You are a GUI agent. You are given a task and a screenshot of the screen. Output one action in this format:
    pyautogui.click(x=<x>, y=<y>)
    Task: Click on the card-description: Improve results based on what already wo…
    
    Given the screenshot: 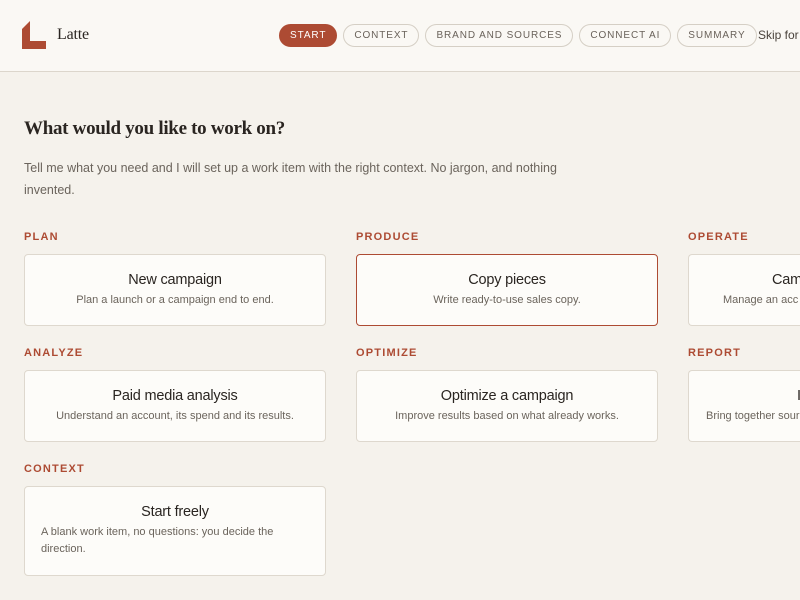 What is the action you would take?
    pyautogui.click(x=507, y=416)
    